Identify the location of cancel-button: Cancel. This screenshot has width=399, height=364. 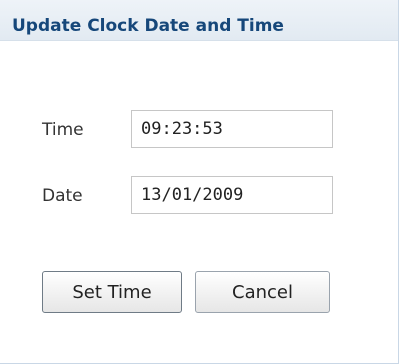
(262, 292).